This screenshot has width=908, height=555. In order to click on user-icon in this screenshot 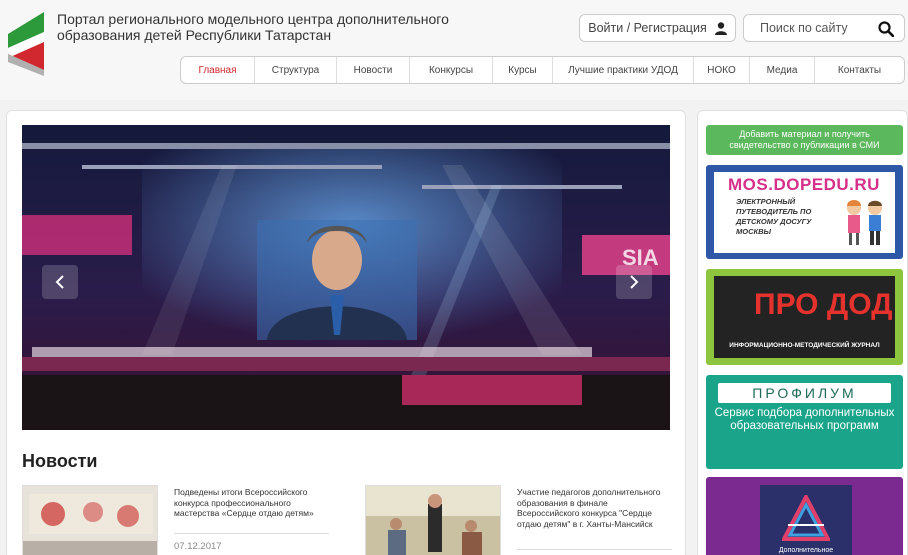, I will do `click(720, 28)`.